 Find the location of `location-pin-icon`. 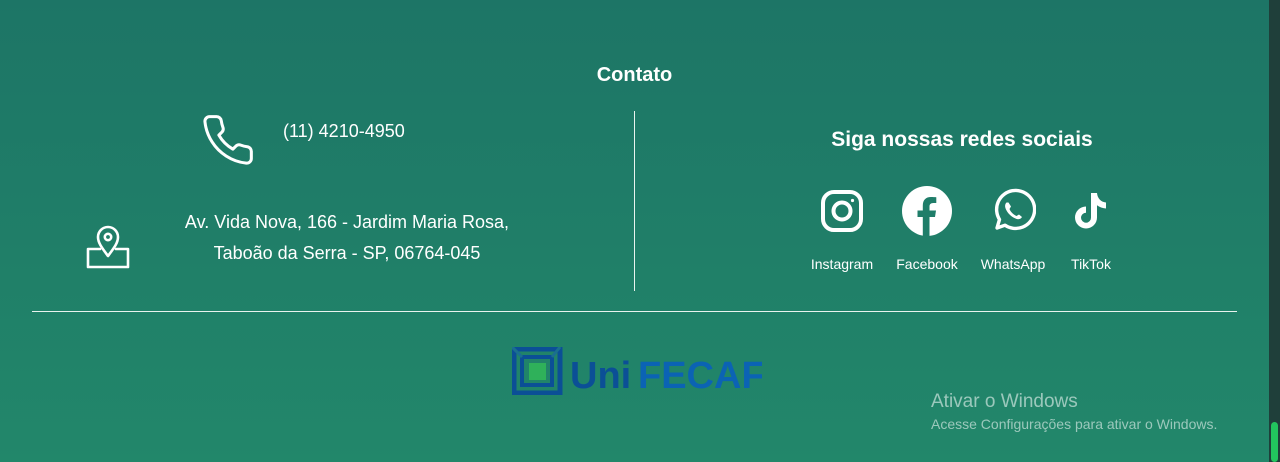

location-pin-icon is located at coordinates (108, 247).